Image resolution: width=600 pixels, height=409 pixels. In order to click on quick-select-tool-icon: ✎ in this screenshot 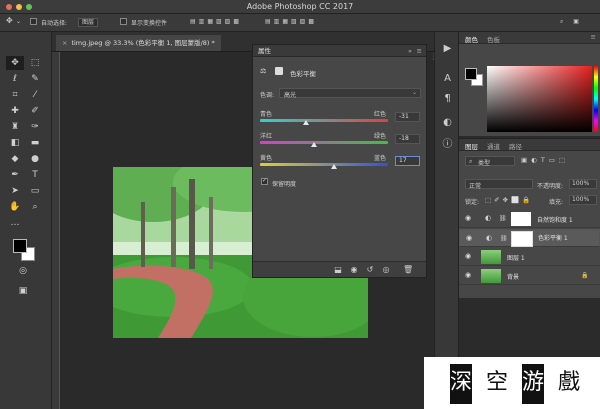, I will do `click(35, 79)`.